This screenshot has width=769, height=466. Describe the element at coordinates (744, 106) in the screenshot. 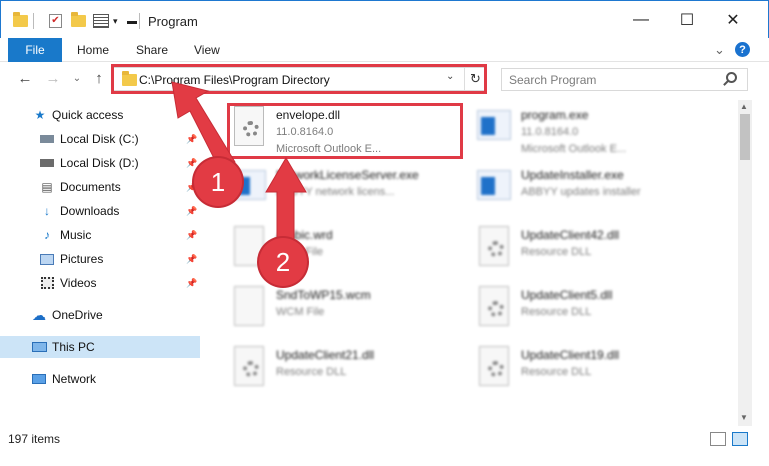

I see `scroll-up-icon: ▲` at that location.